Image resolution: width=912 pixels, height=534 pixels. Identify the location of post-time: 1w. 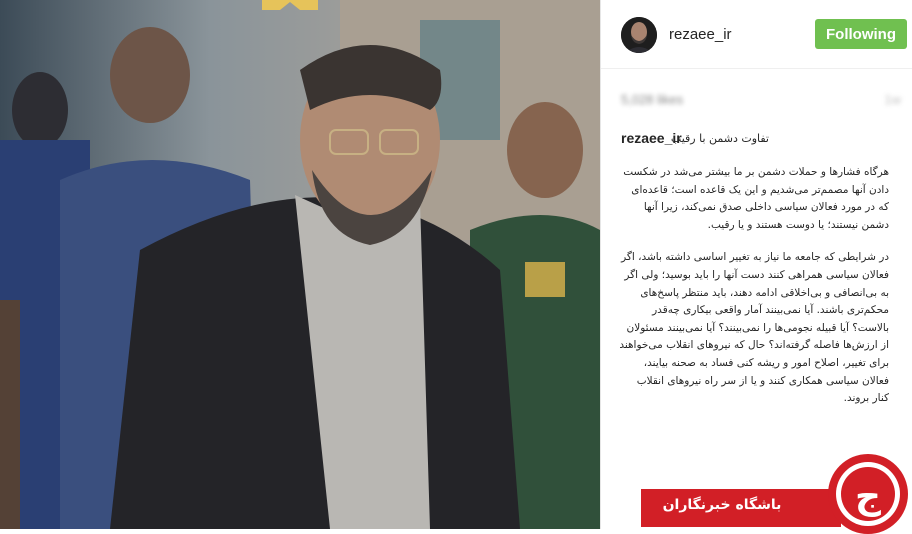
(892, 99).